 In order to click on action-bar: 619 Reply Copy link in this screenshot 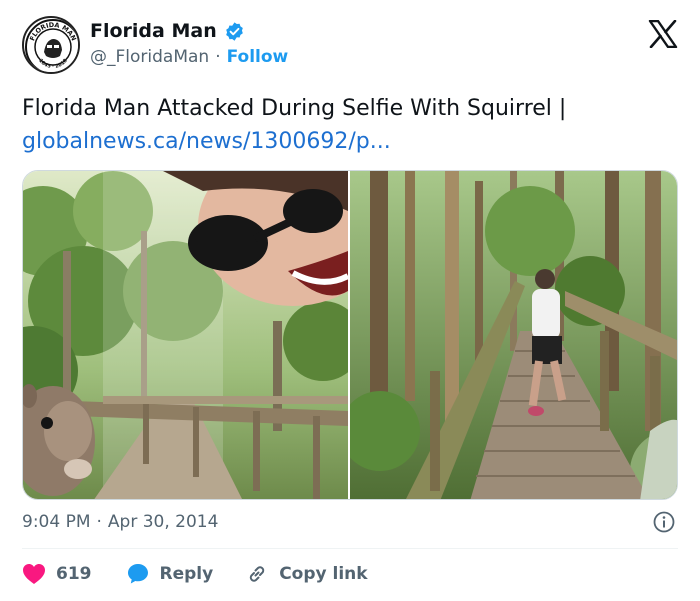, I will do `click(195, 574)`.